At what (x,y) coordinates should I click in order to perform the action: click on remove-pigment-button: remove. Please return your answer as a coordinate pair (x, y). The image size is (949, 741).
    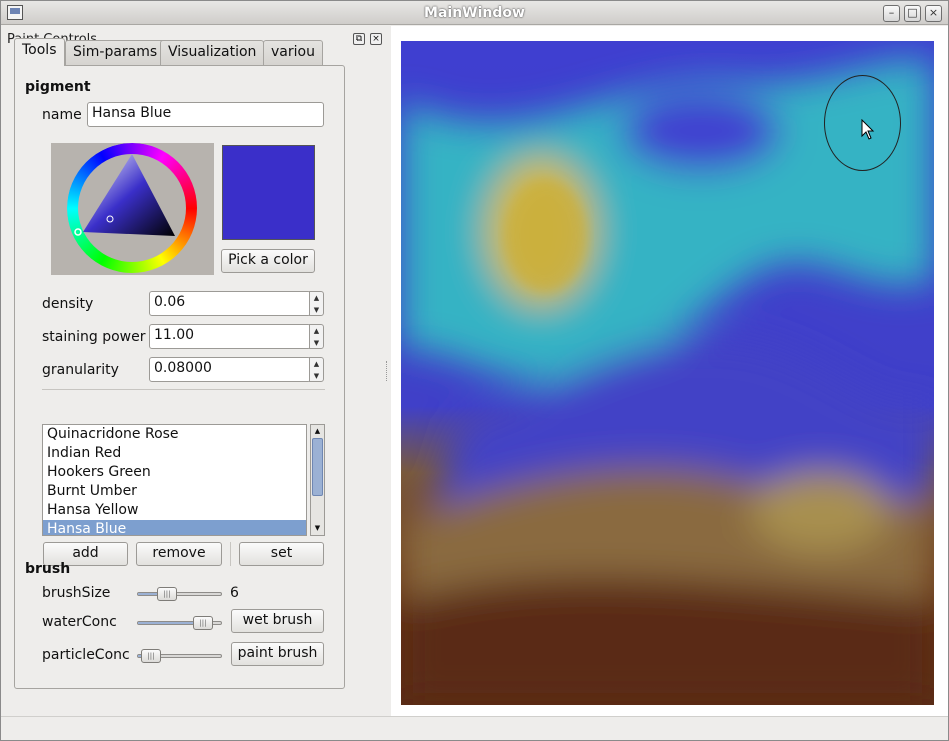
    Looking at the image, I should click on (179, 554).